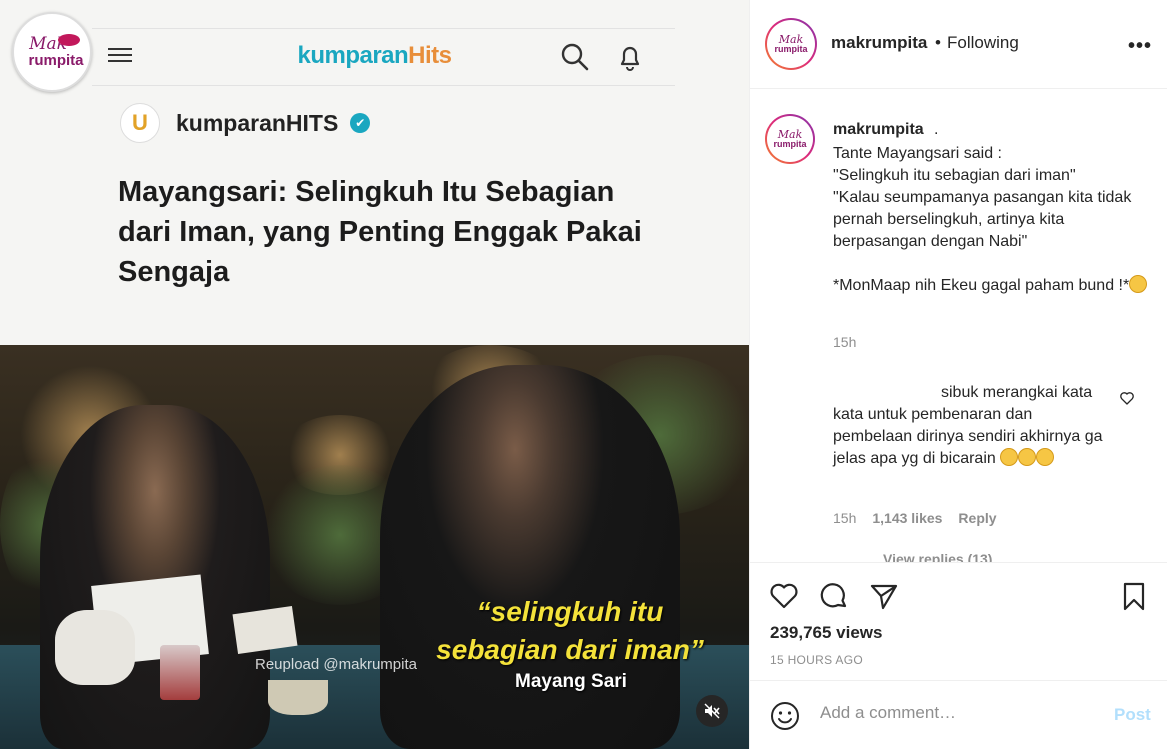  I want to click on reupload-watermark: Reupload @makrumpita, so click(336, 664).